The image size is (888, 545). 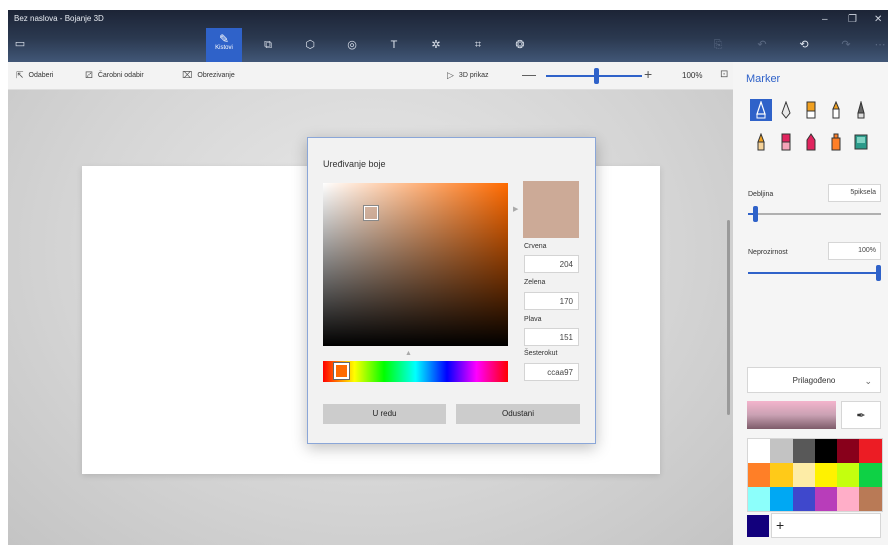 I want to click on spray-can-icon, so click(x=836, y=142).